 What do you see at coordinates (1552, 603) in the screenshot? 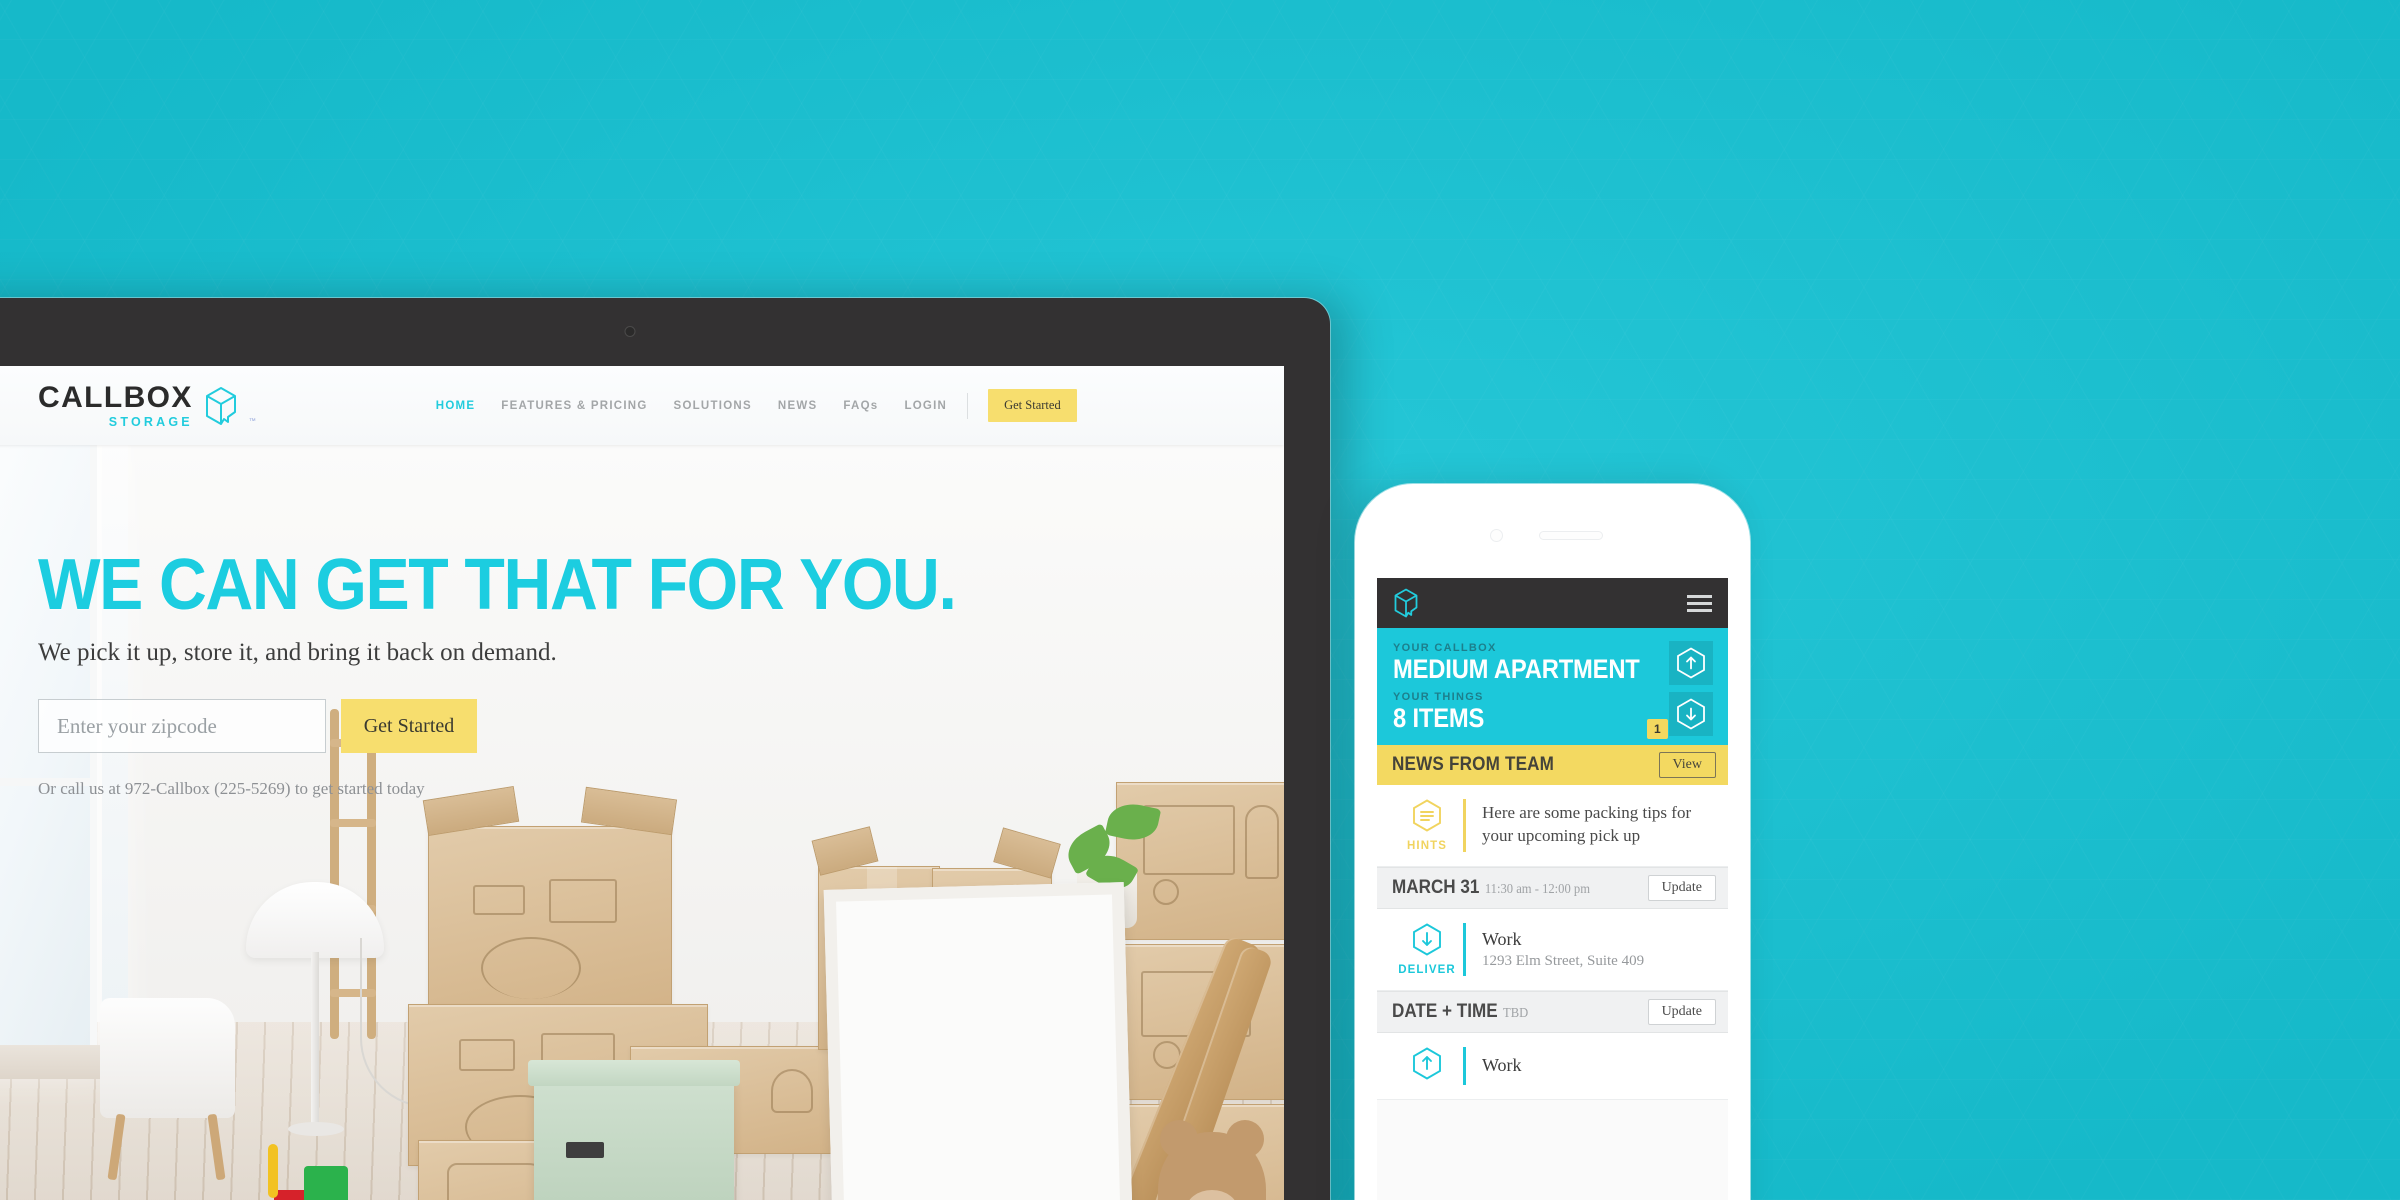
I see `app-top-bar` at bounding box center [1552, 603].